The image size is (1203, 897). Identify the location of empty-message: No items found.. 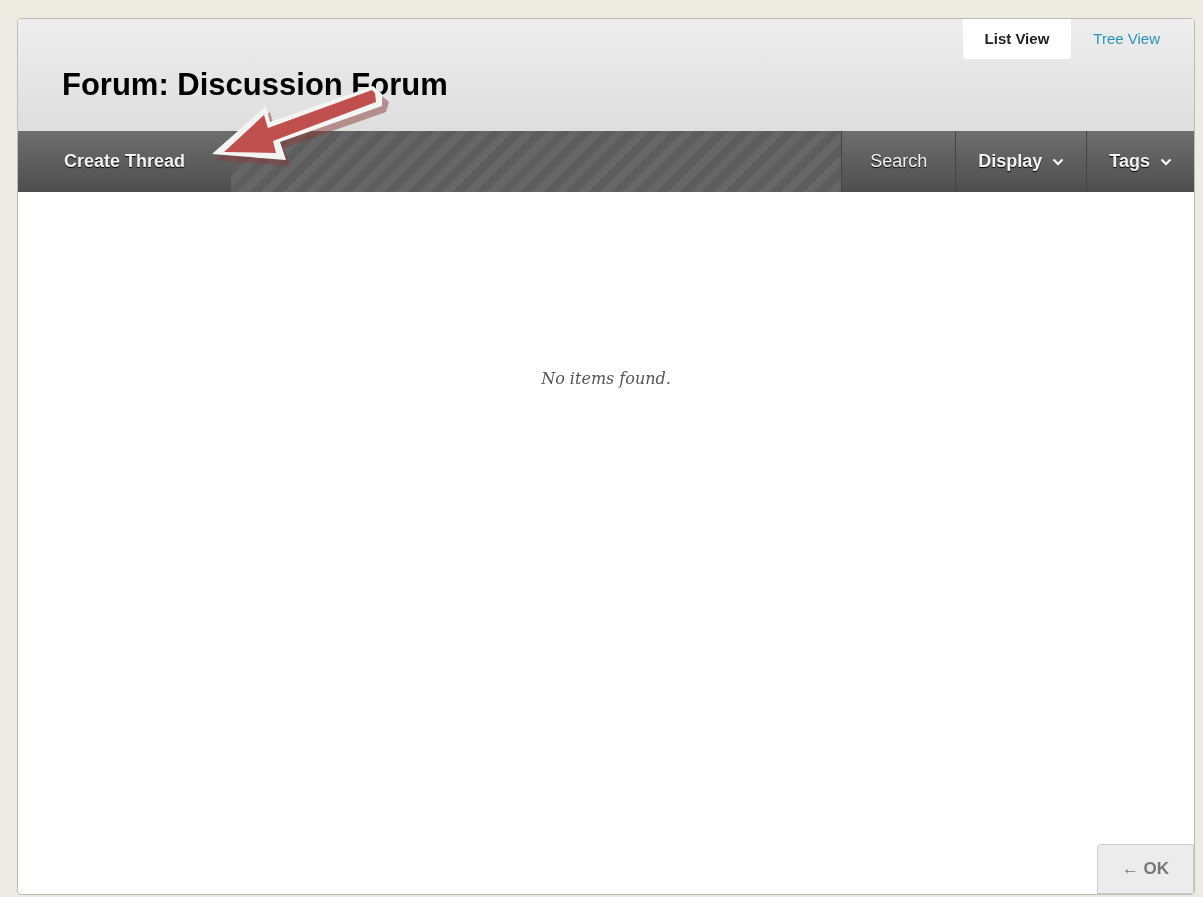
(606, 378).